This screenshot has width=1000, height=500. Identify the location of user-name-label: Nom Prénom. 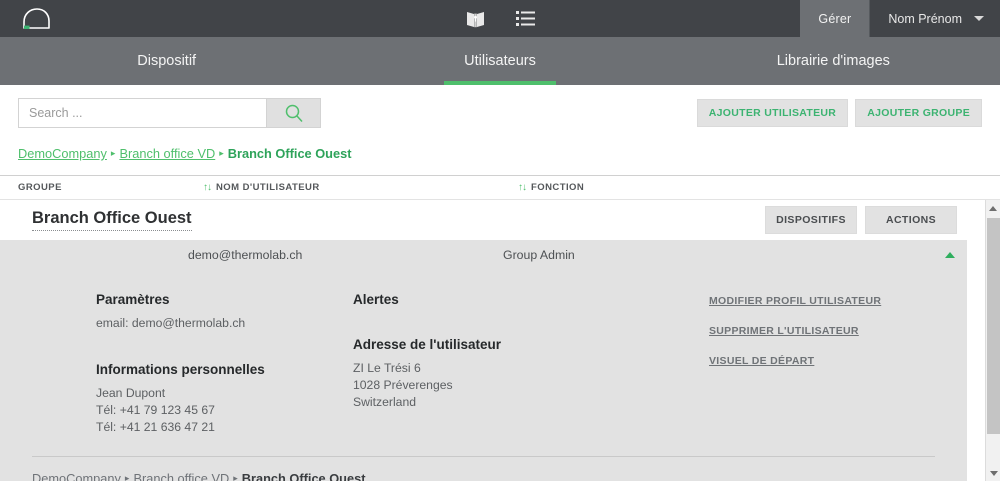
(925, 18).